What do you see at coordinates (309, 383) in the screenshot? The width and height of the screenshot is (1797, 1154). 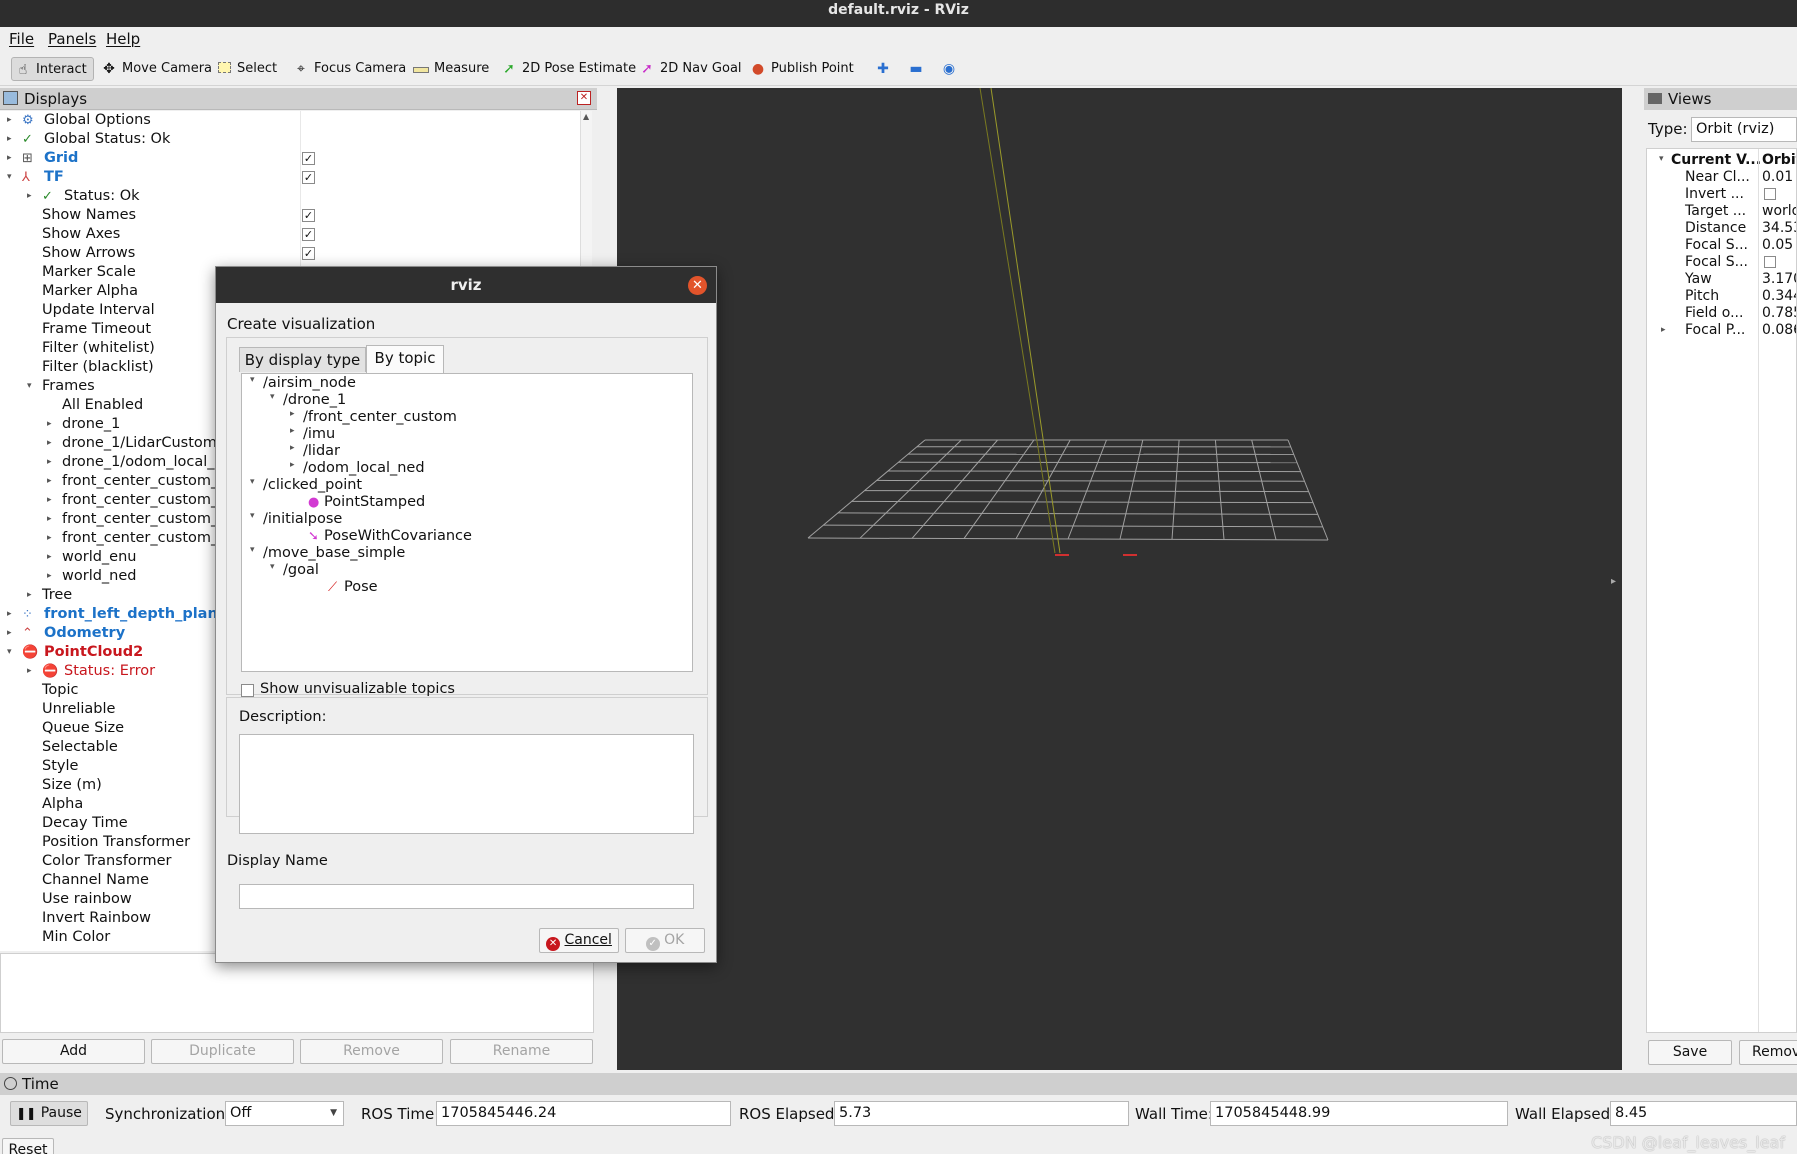 I see `topic-tree-item: /airsim_node` at bounding box center [309, 383].